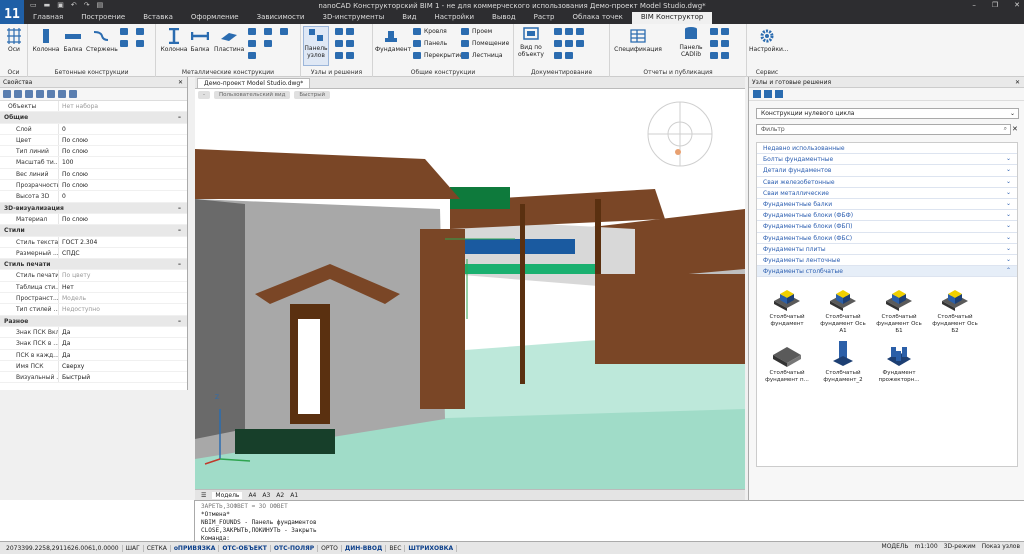 The height and width of the screenshot is (554, 1024). I want to click on minimize-icon: –, so click(974, 5).